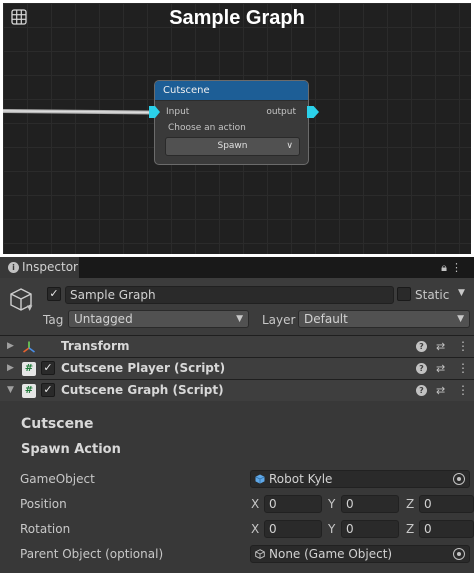  I want to click on action-dropdown: Spawn ∨, so click(232, 146).